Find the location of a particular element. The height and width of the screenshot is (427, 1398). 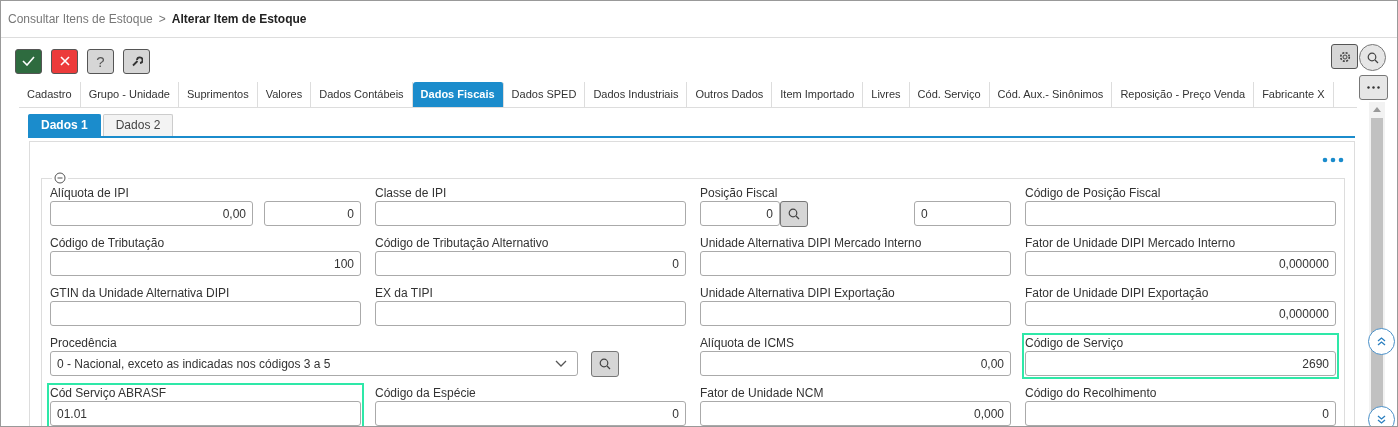

input-field: 2690 is located at coordinates (1180, 363).